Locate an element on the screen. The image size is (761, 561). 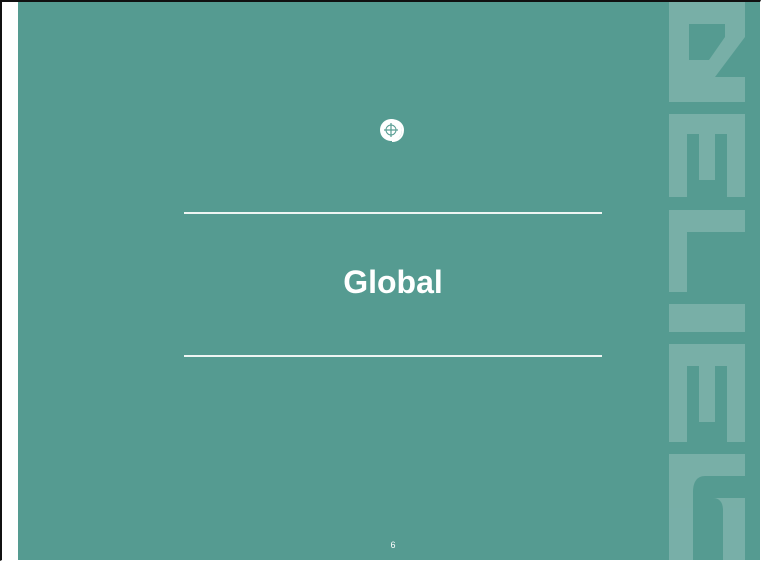
top-divider is located at coordinates (393, 213).